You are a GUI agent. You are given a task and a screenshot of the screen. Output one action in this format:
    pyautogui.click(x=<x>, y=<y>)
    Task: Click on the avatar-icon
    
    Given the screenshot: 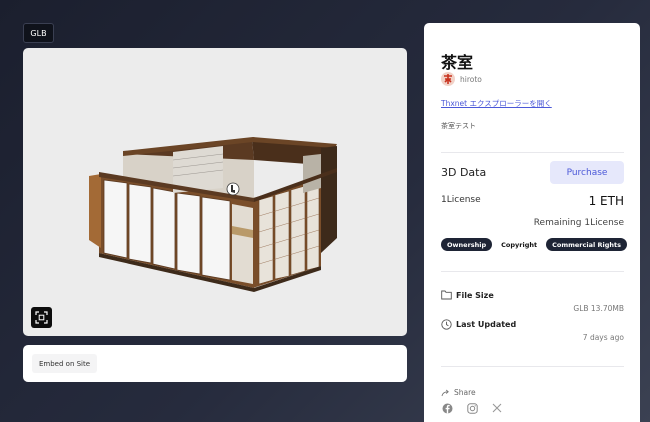 What is the action you would take?
    pyautogui.click(x=448, y=79)
    